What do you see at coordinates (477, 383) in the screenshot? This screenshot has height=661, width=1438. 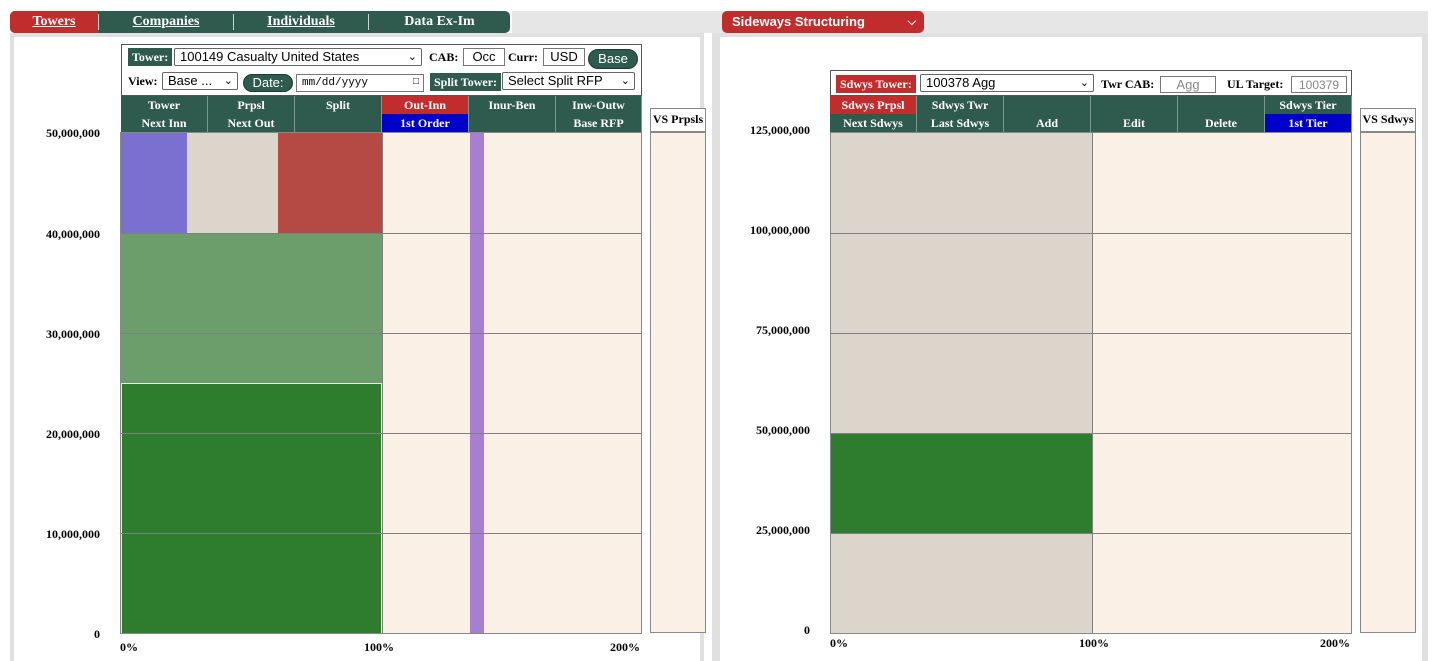 I see `inur-bar` at bounding box center [477, 383].